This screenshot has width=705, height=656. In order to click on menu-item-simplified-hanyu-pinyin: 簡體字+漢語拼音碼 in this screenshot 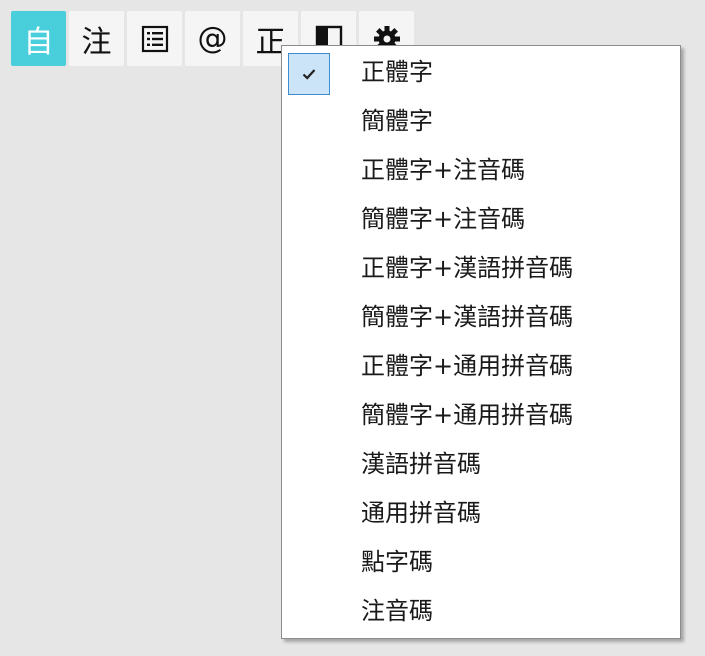, I will do `click(481, 317)`.